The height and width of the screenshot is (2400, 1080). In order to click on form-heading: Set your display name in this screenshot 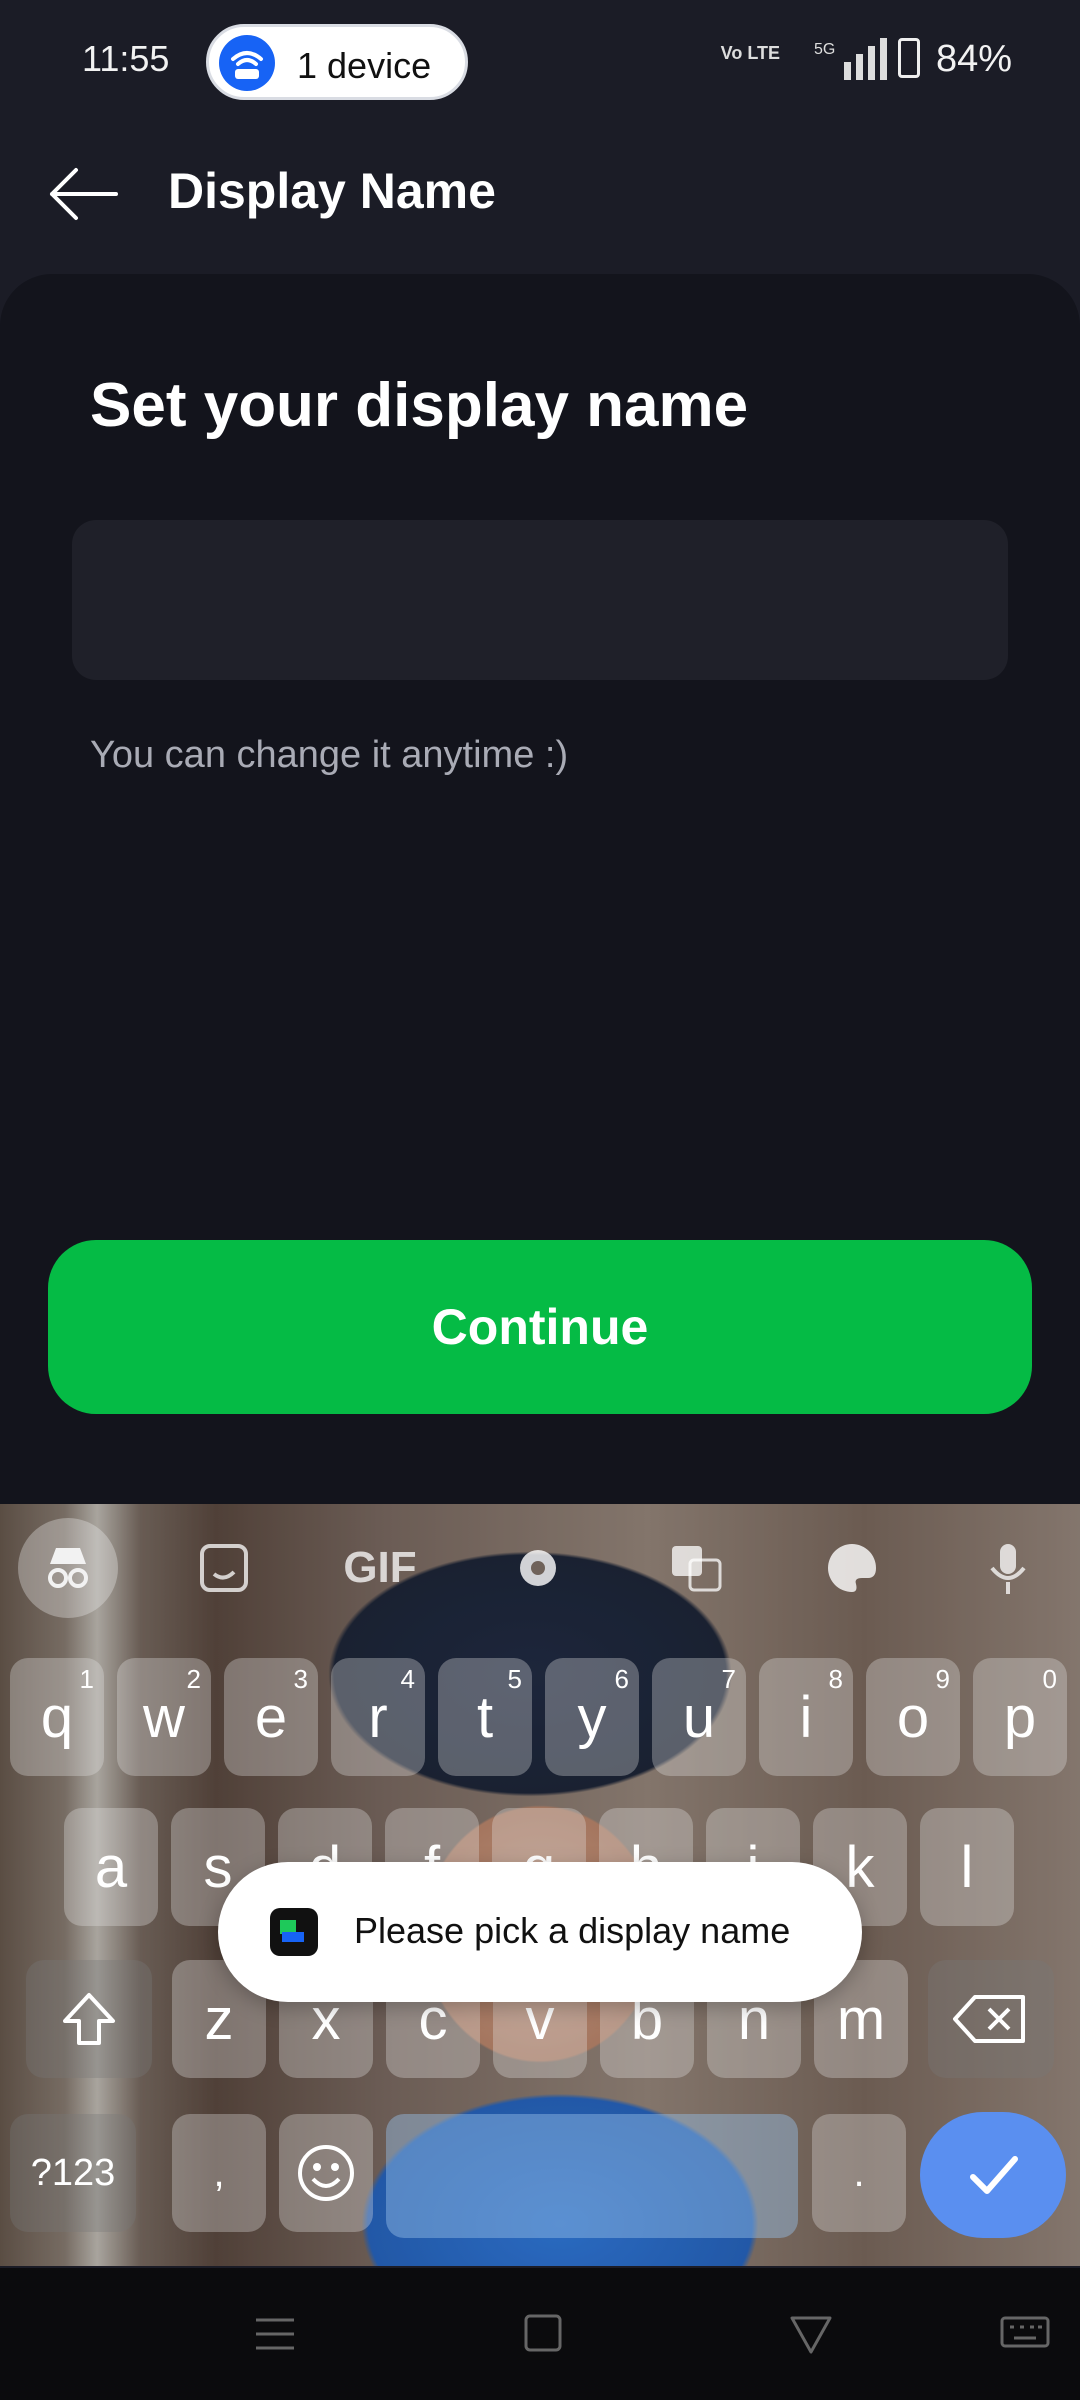, I will do `click(419, 405)`.